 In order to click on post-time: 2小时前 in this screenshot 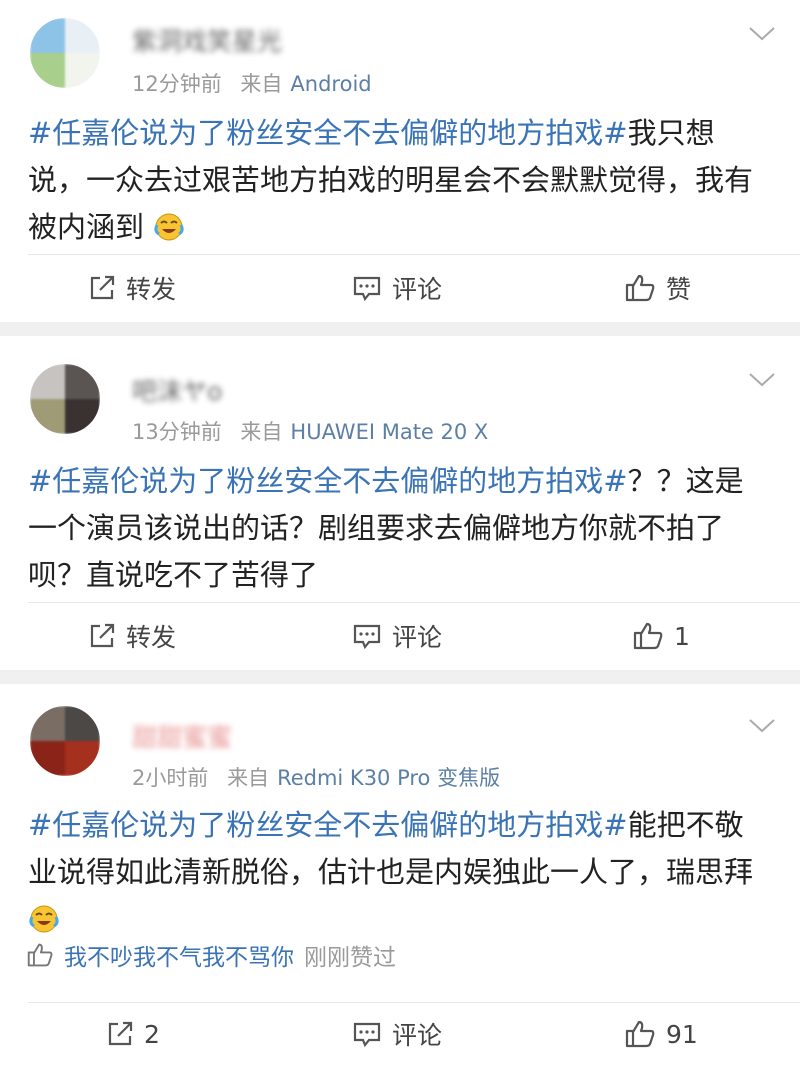, I will do `click(170, 778)`.